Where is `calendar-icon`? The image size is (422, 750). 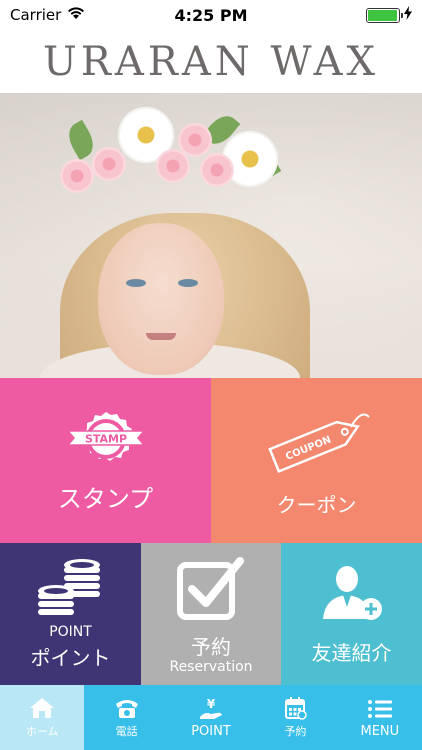
calendar-icon is located at coordinates (295, 708).